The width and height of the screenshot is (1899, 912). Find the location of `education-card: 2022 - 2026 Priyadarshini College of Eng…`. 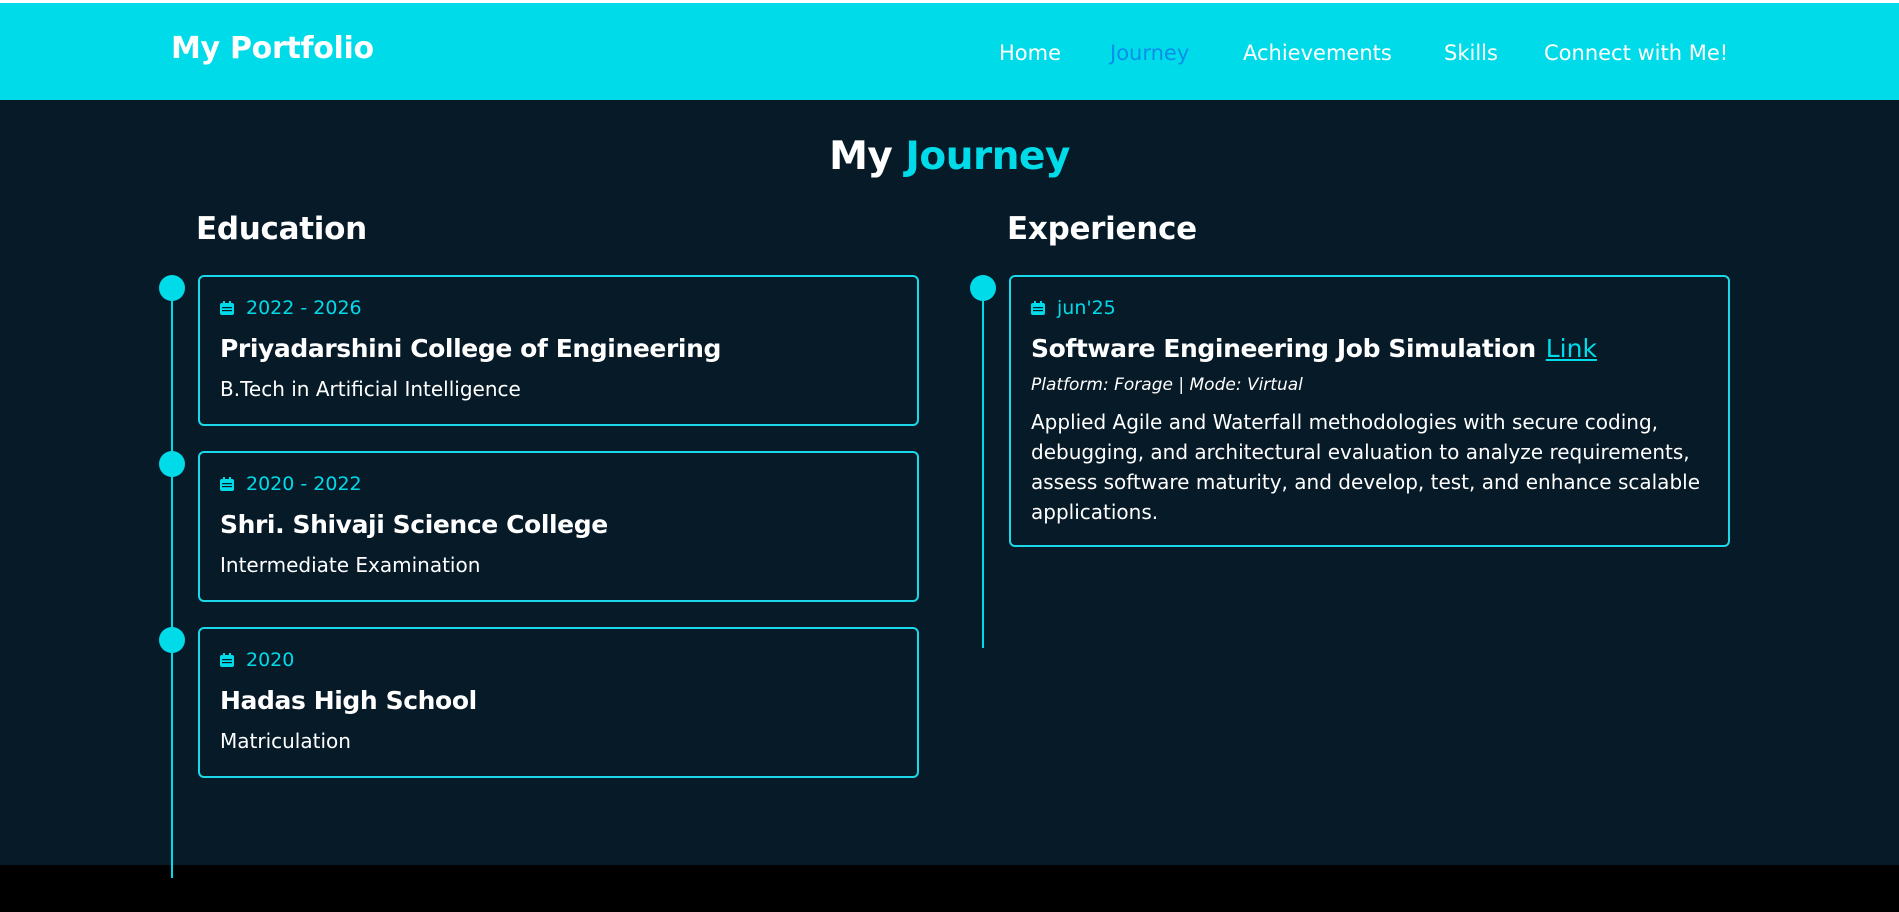

education-card: 2022 - 2026 Priyadarshini College of Eng… is located at coordinates (558, 350).